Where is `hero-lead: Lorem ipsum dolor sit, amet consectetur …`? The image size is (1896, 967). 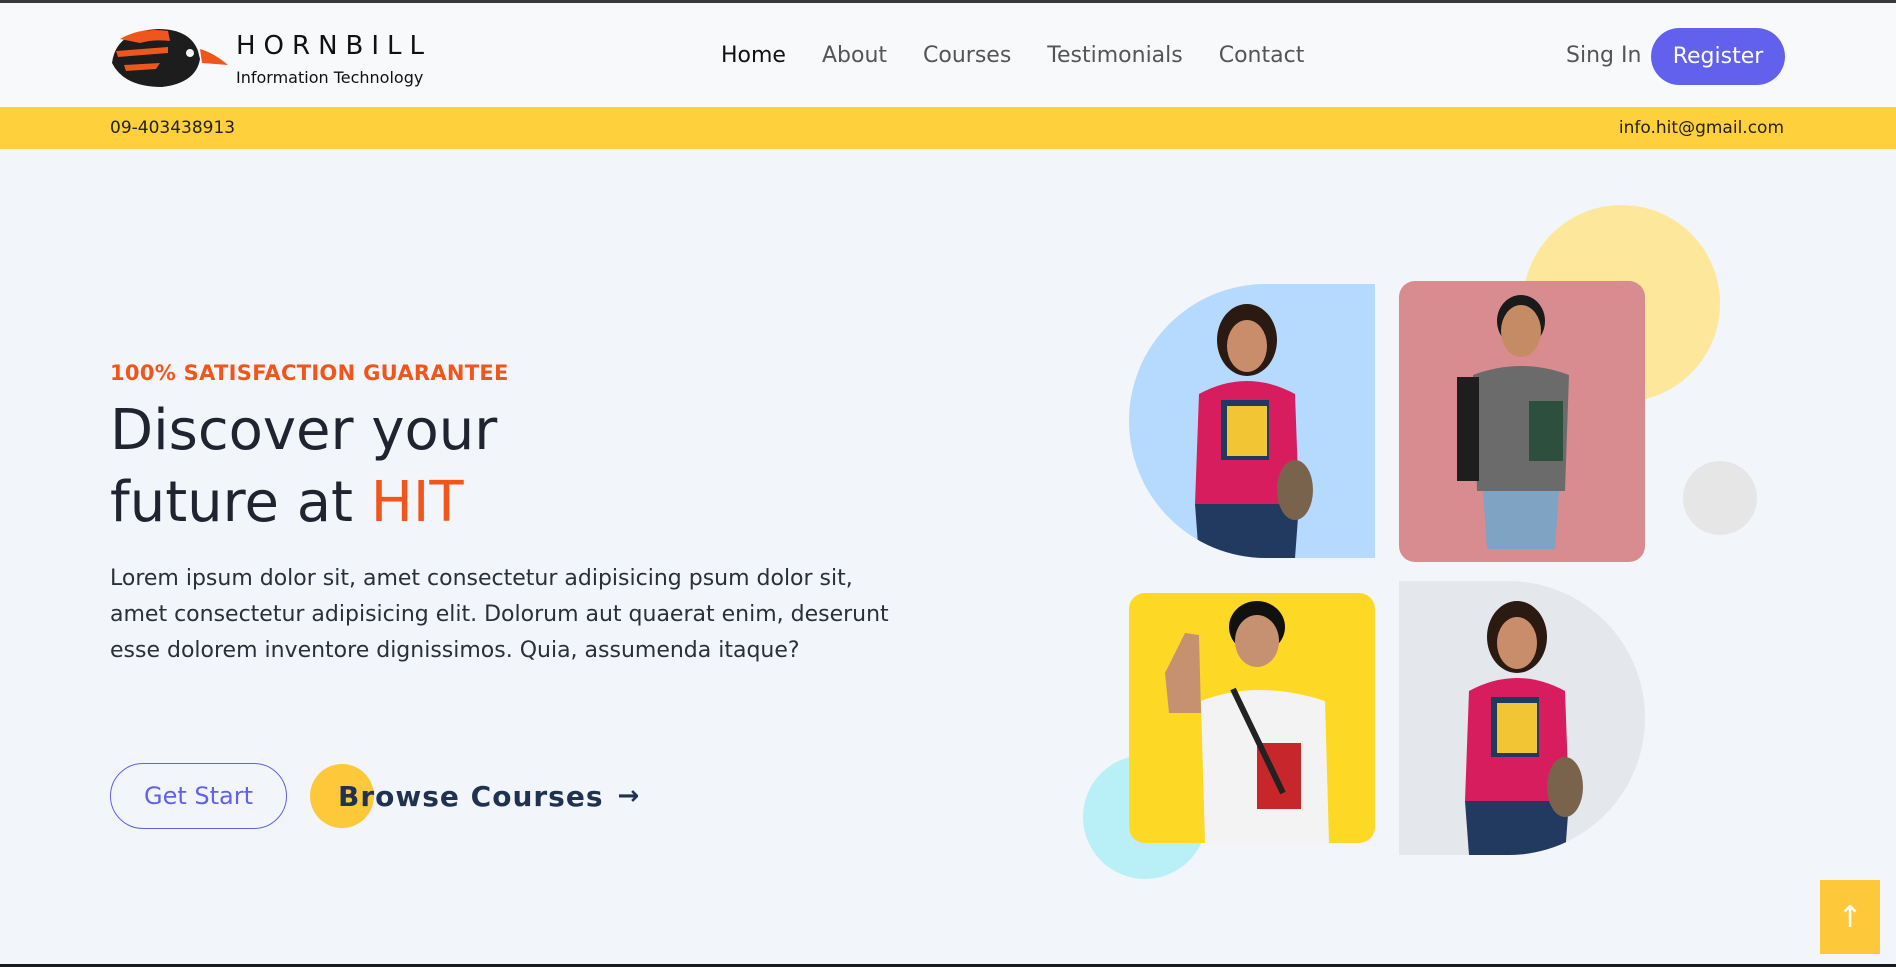 hero-lead: Lorem ipsum dolor sit, amet consectetur … is located at coordinates (499, 614).